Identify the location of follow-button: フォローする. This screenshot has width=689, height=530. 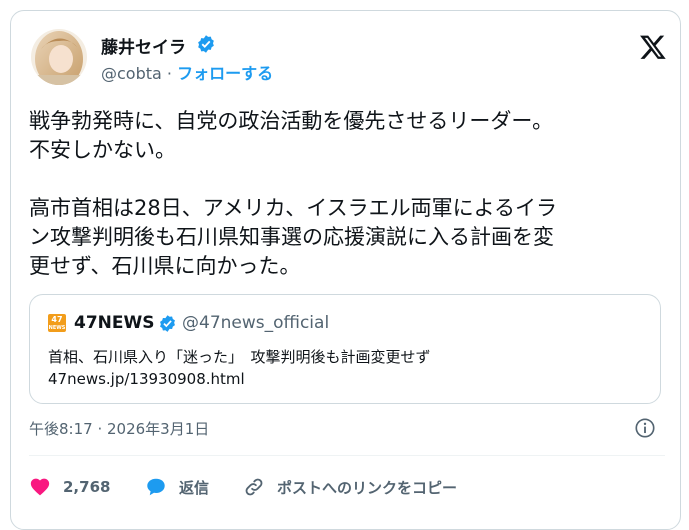
(225, 73).